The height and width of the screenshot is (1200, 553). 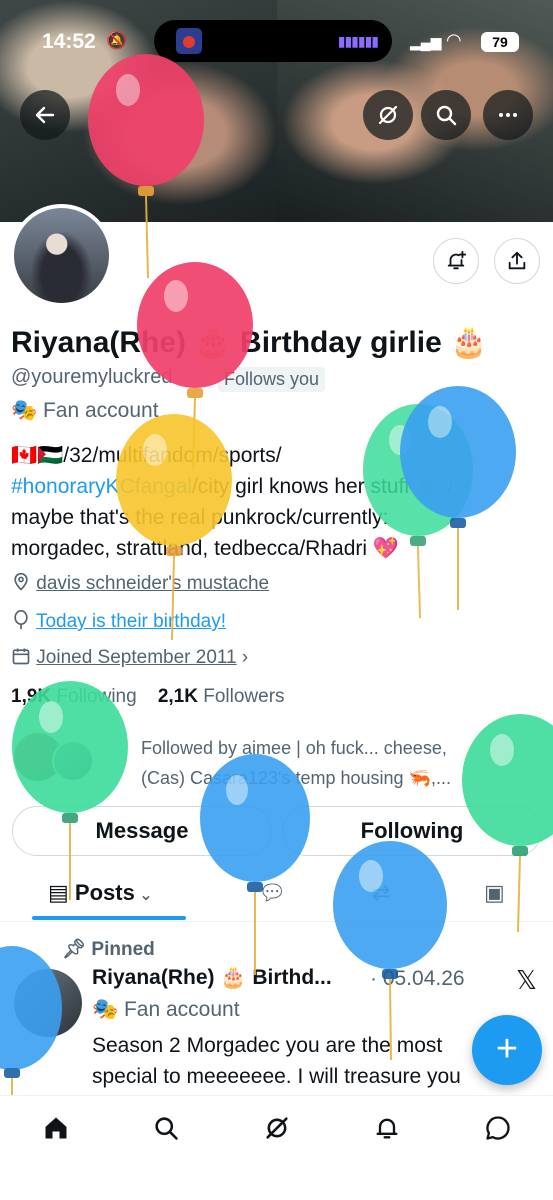 I want to click on profile-handle: @youremyluckred, so click(x=92, y=377).